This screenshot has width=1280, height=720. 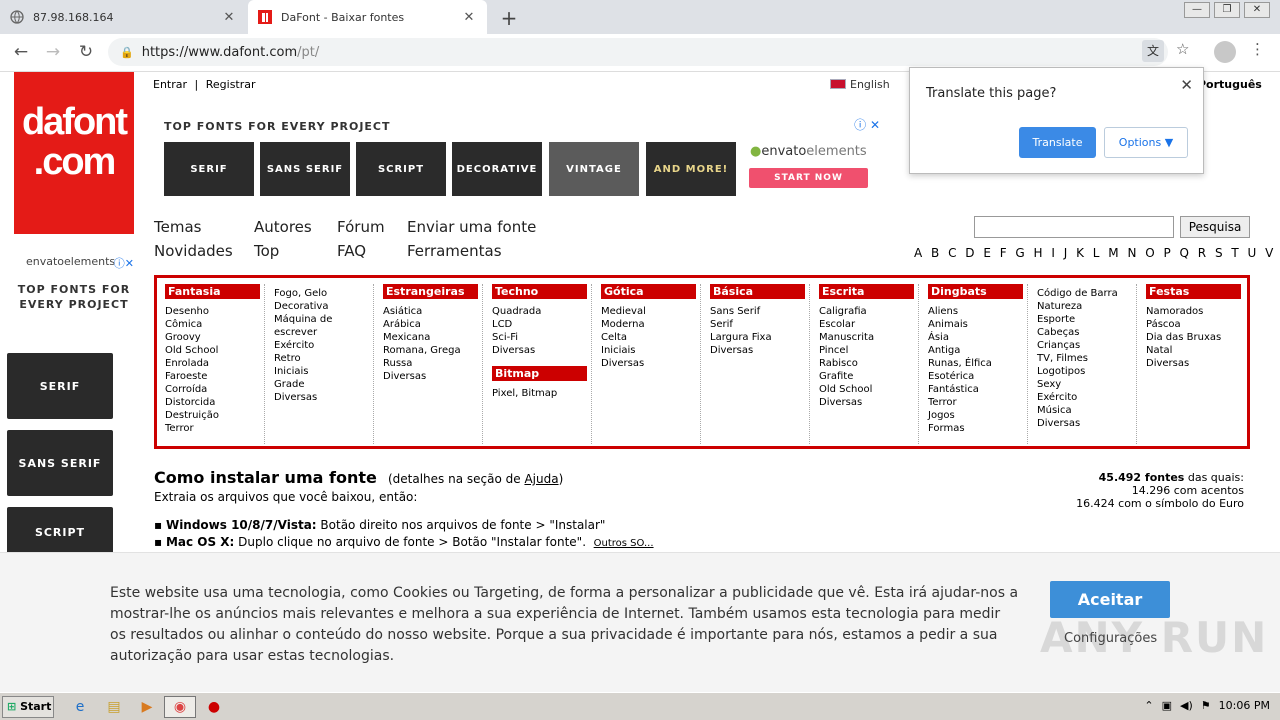 What do you see at coordinates (1086, 384) in the screenshot?
I see `category-link: Sexy` at bounding box center [1086, 384].